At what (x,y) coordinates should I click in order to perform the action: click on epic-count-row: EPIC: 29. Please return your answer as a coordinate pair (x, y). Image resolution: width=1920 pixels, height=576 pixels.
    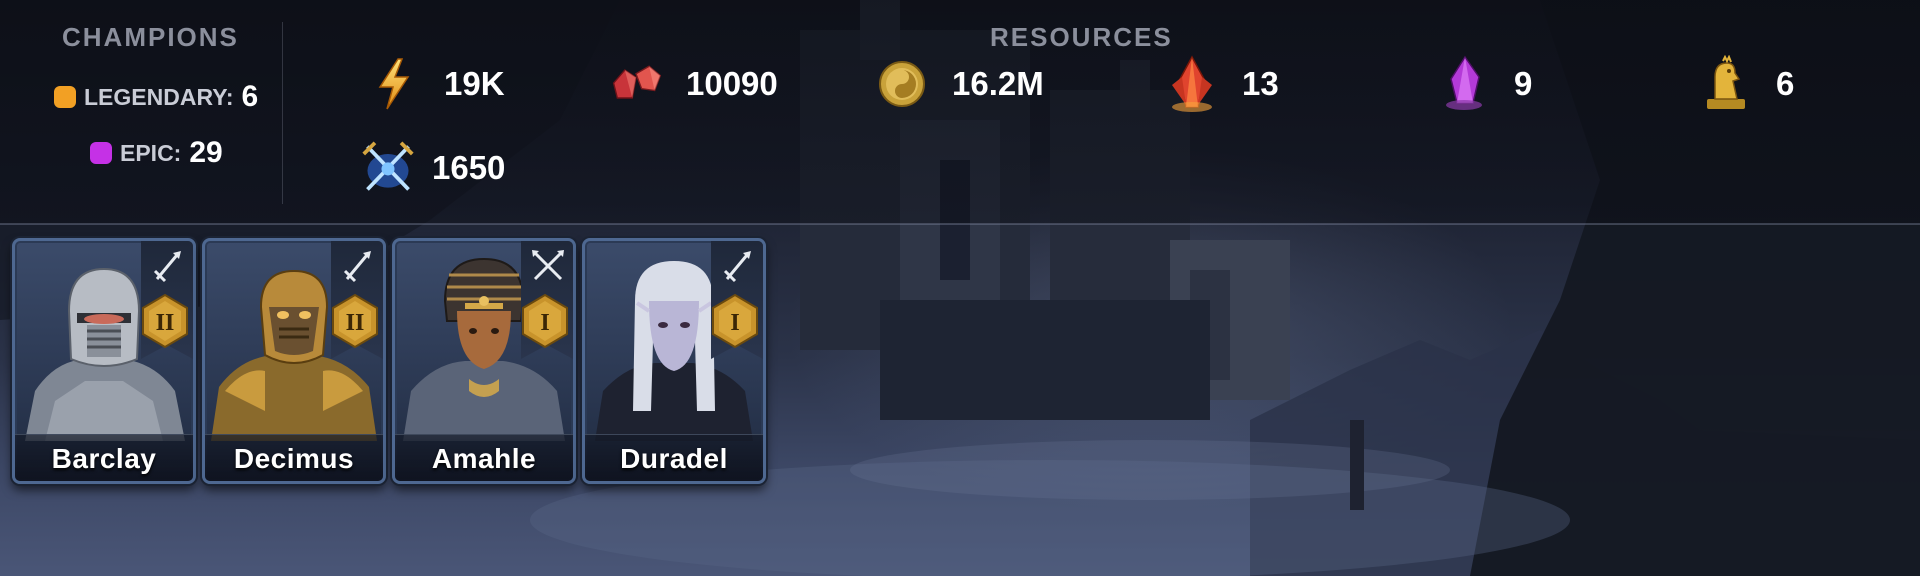
    Looking at the image, I should click on (156, 153).